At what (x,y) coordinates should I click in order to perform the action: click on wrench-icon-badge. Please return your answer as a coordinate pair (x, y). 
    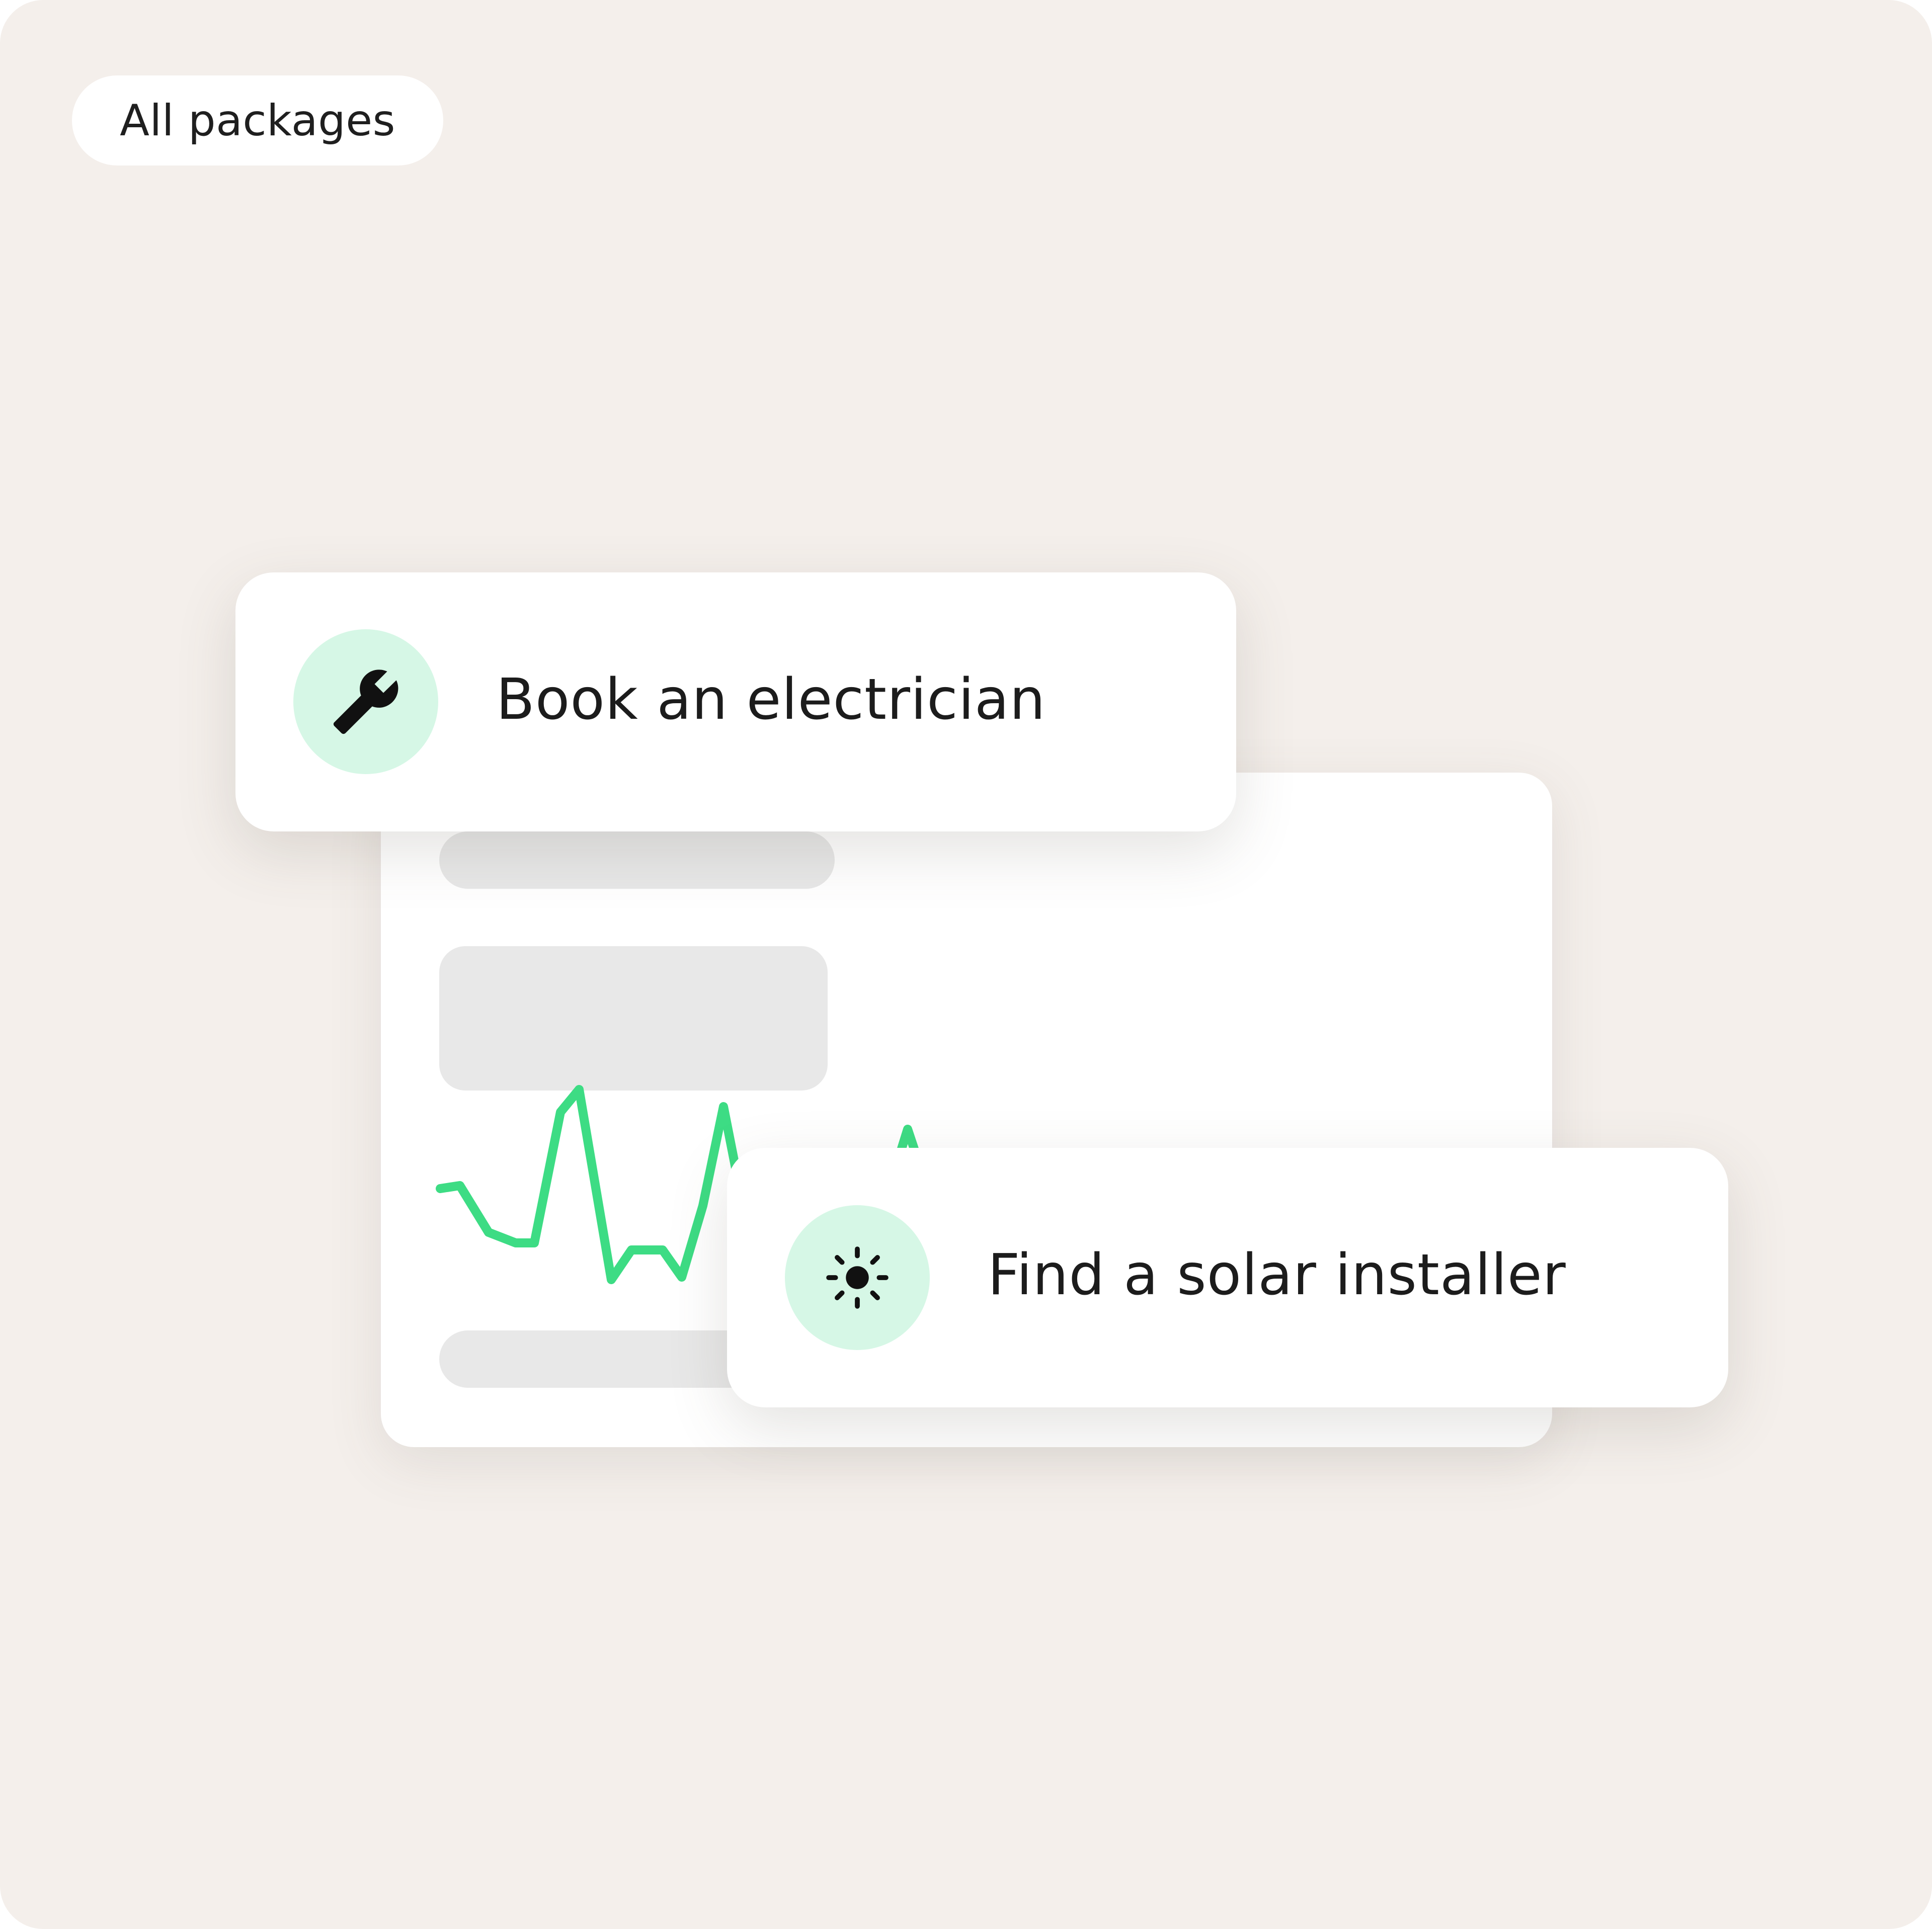
    Looking at the image, I should click on (366, 702).